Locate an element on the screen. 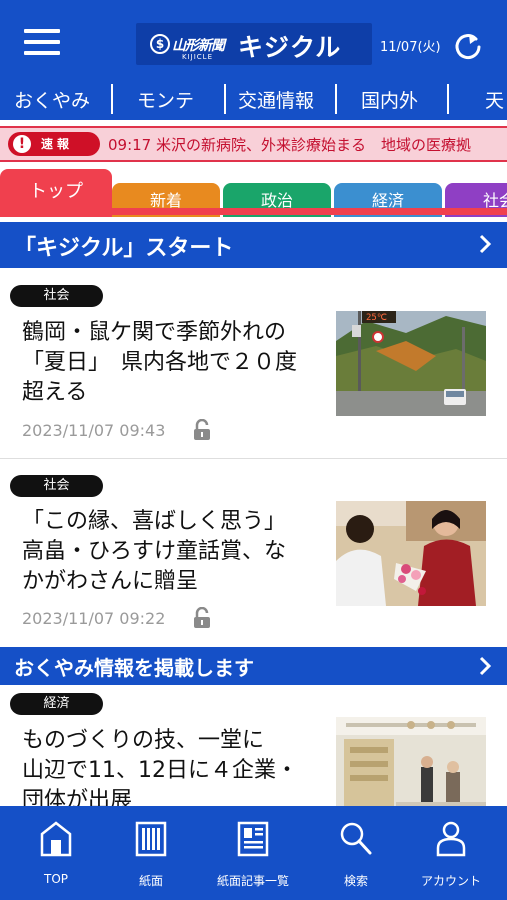 Image resolution: width=507 pixels, height=900 pixels. bottom-tab-account: アカウント is located at coordinates (451, 853).